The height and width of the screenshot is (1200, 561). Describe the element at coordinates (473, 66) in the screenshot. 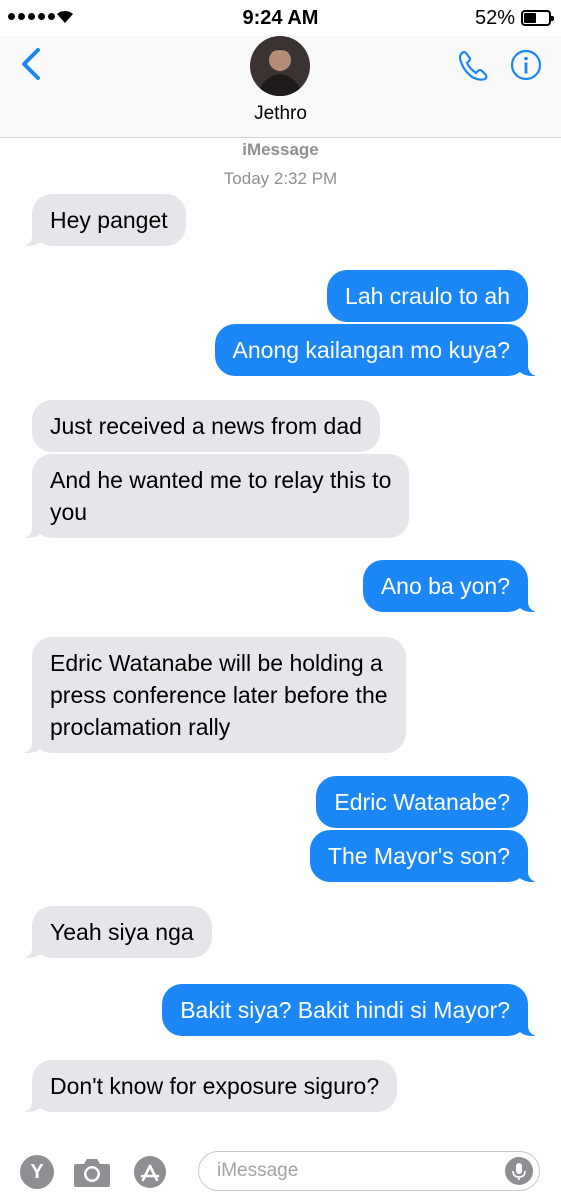

I see `phone-icon` at that location.